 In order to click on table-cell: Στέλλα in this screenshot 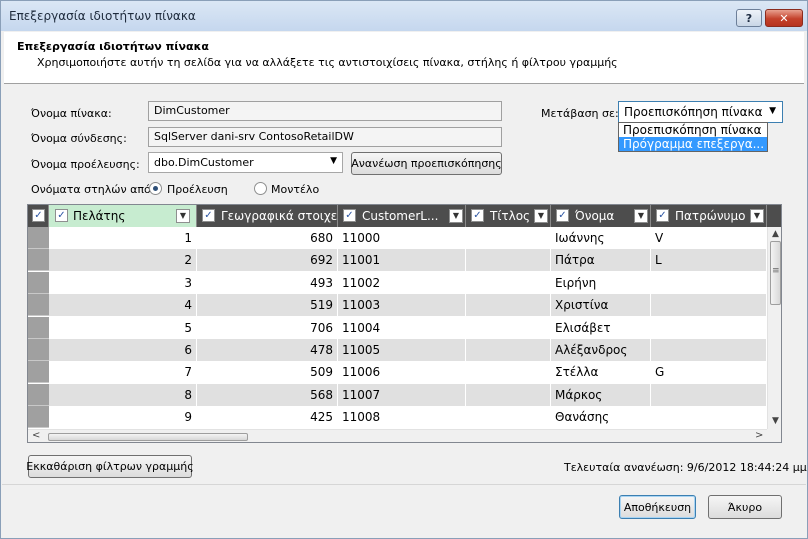, I will do `click(601, 372)`.